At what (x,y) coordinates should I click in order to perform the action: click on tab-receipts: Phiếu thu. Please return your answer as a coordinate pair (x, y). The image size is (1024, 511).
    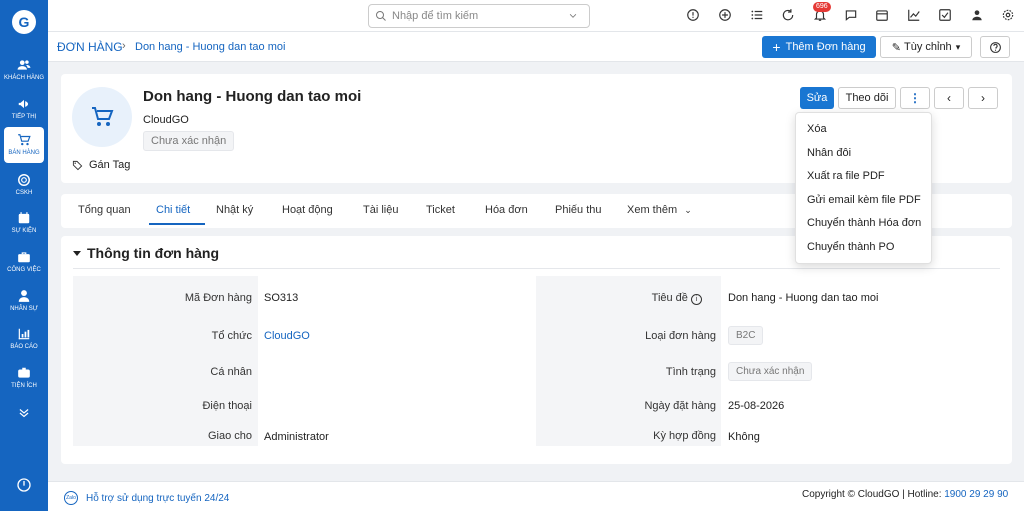
    Looking at the image, I should click on (578, 210).